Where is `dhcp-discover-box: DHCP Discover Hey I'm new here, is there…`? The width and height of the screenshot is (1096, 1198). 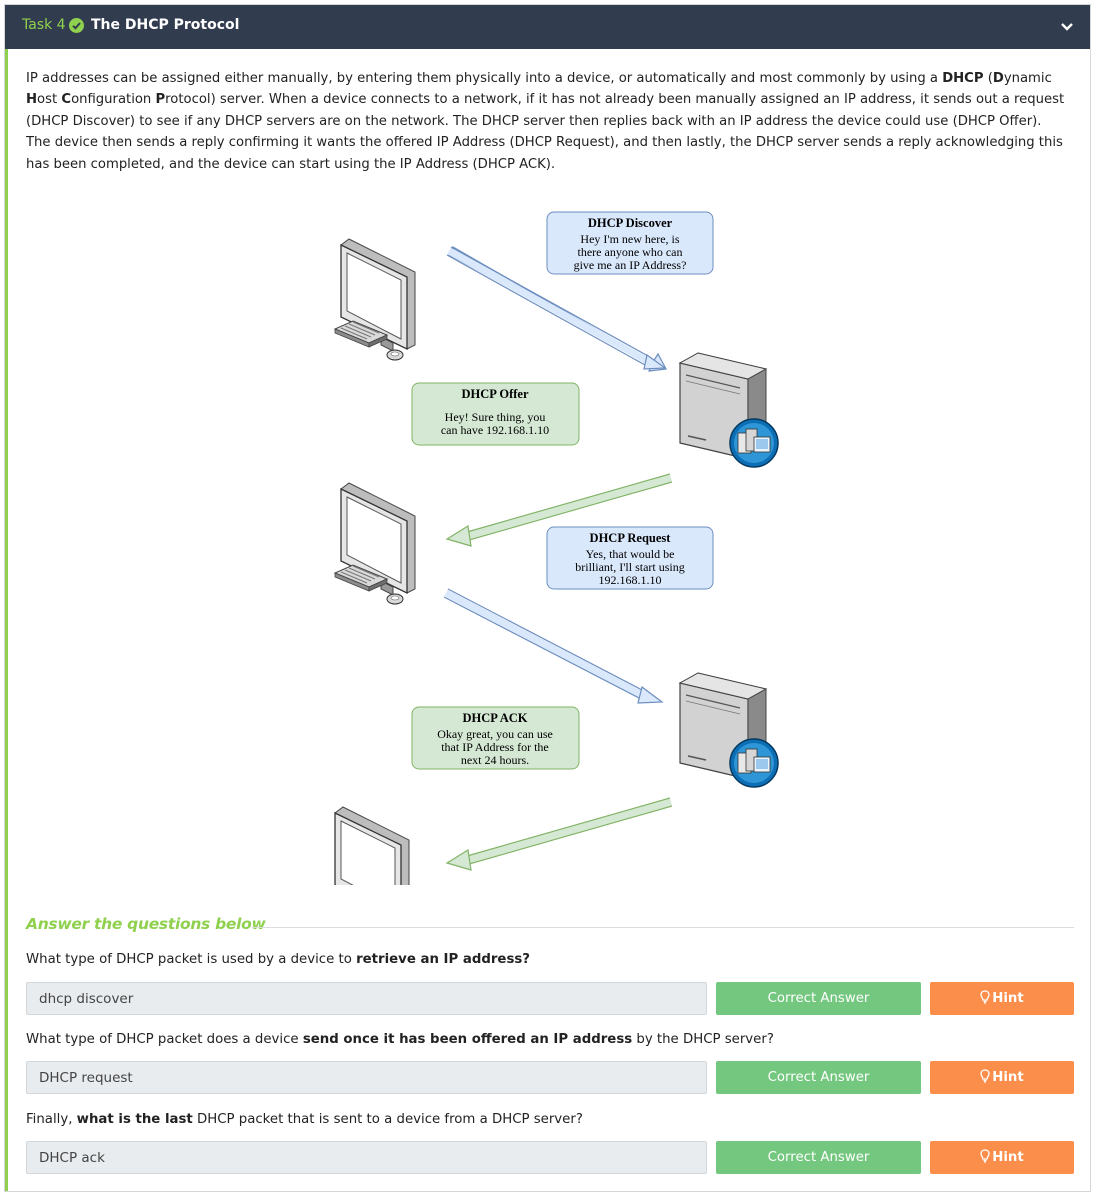 dhcp-discover-box: DHCP Discover Hey I'm new here, is there… is located at coordinates (630, 243).